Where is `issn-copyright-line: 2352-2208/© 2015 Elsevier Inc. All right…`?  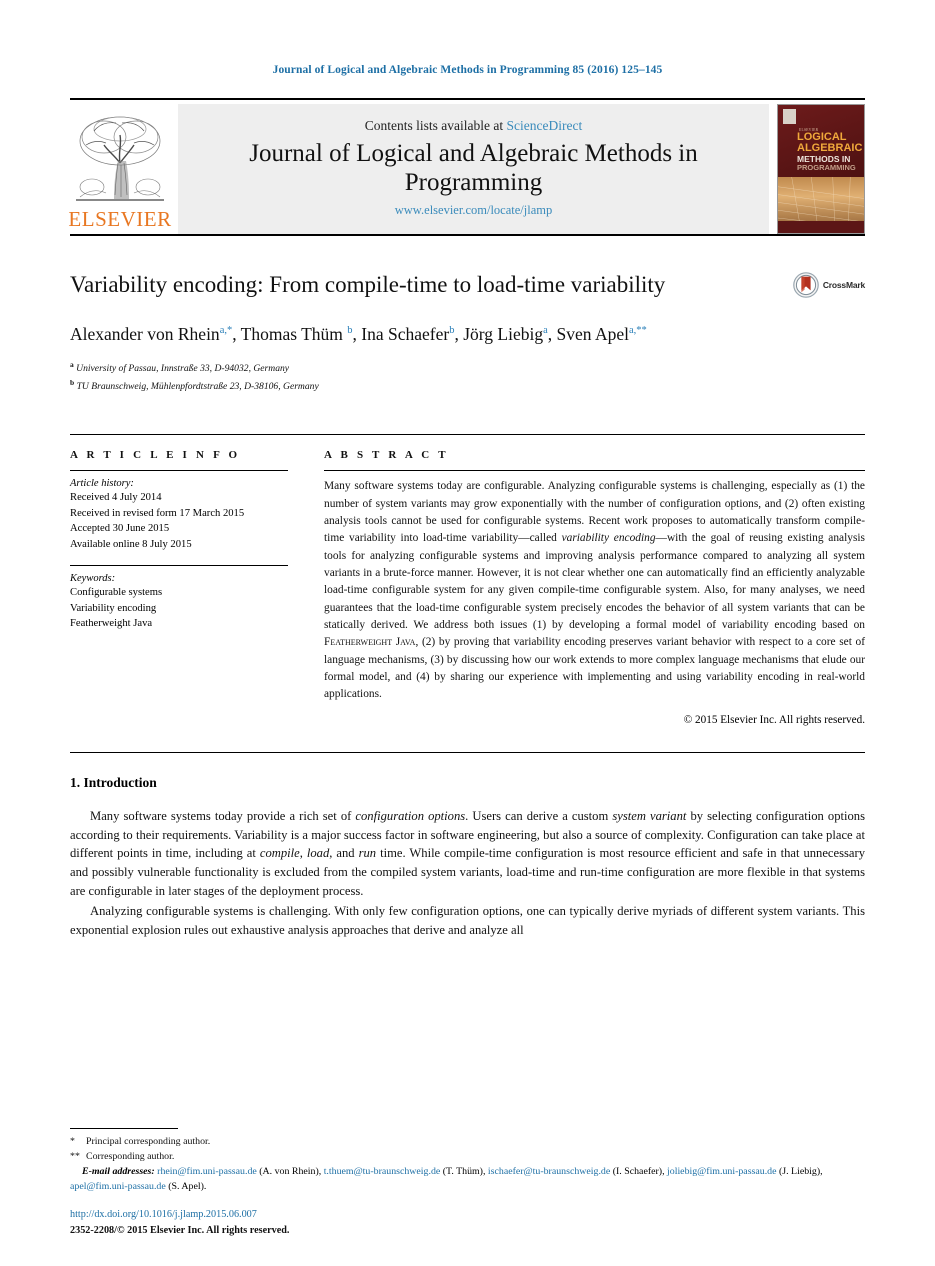 issn-copyright-line: 2352-2208/© 2015 Elsevier Inc. All right… is located at coordinates (180, 1230).